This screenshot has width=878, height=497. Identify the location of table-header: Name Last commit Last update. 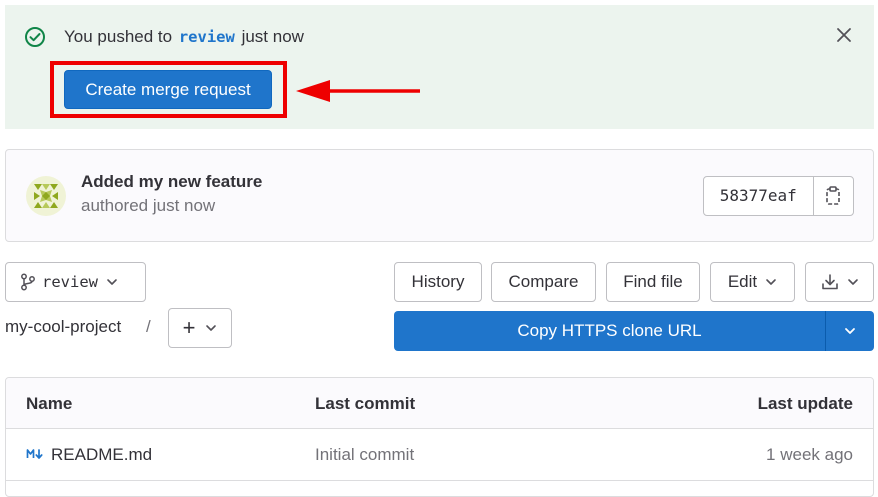
(439, 403).